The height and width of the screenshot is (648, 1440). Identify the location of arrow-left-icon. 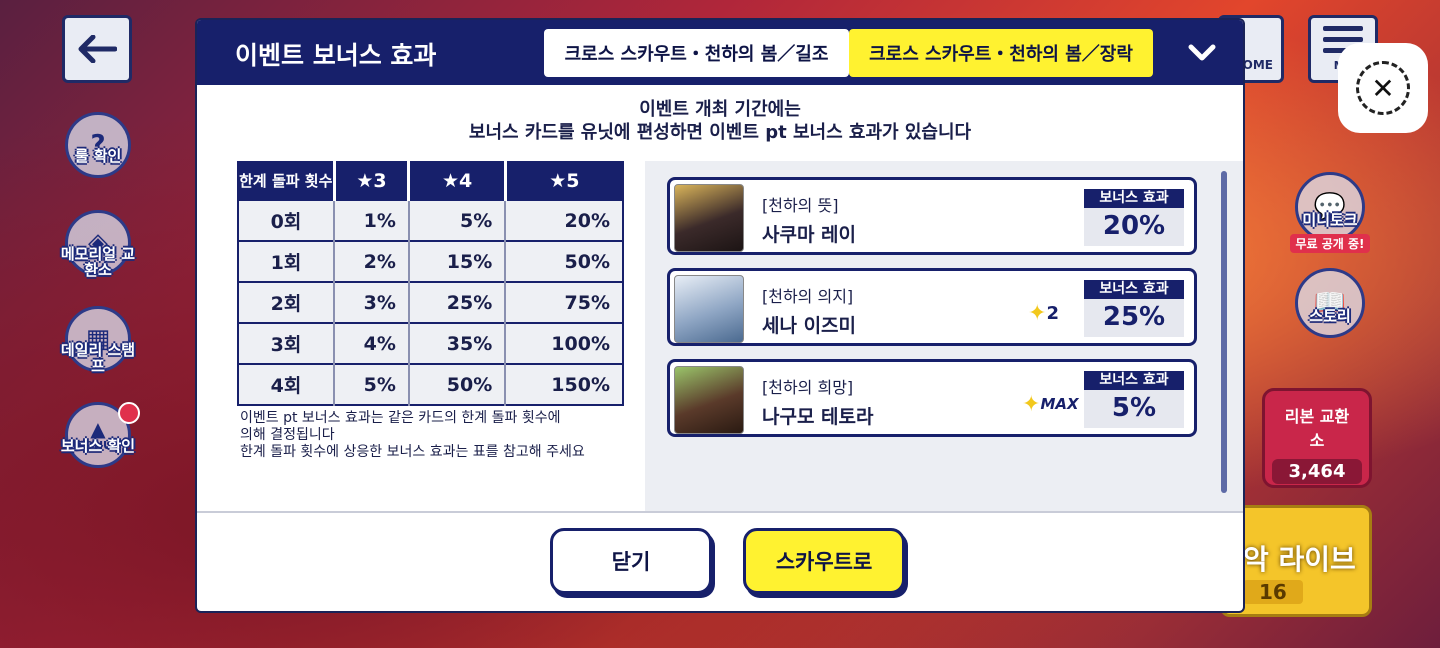
(97, 49).